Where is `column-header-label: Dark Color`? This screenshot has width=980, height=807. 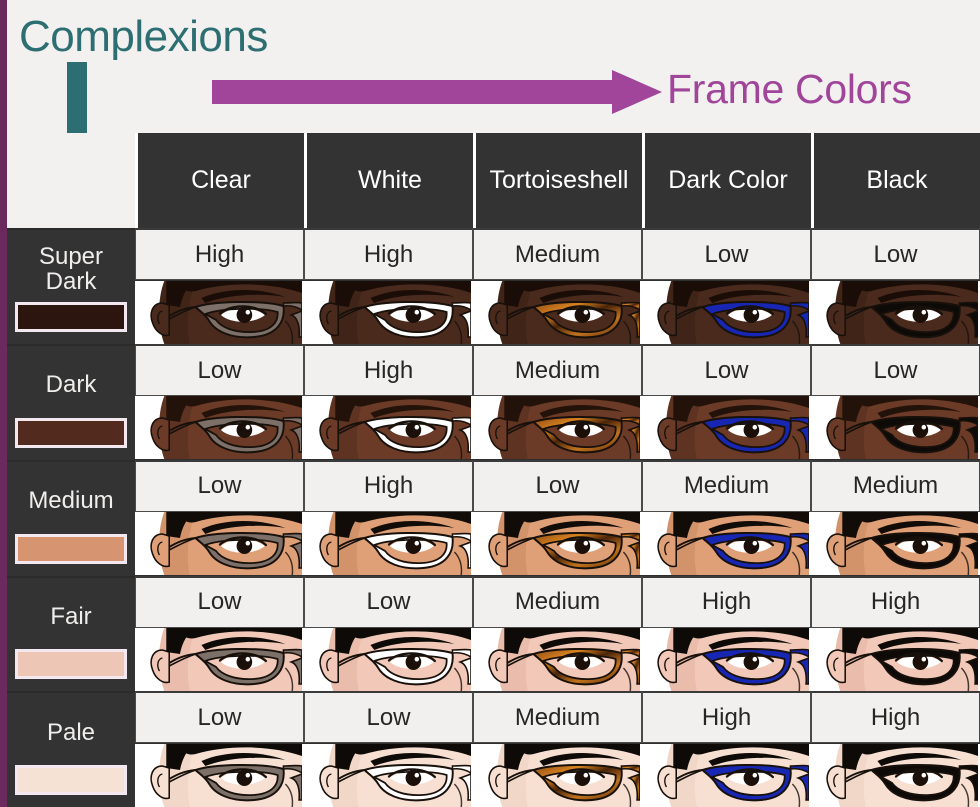 column-header-label: Dark Color is located at coordinates (728, 180).